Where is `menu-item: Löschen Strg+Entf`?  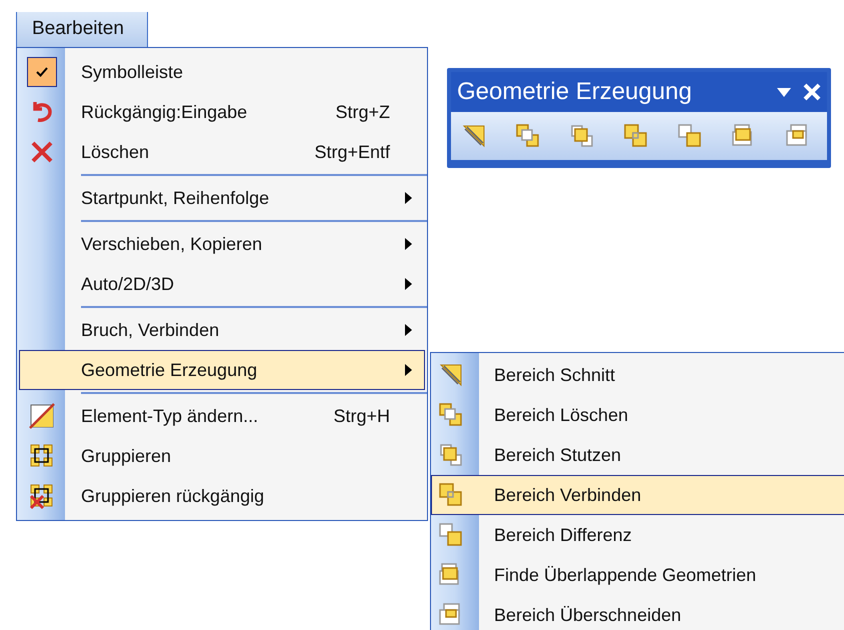
menu-item: Löschen Strg+Entf is located at coordinates (222, 152).